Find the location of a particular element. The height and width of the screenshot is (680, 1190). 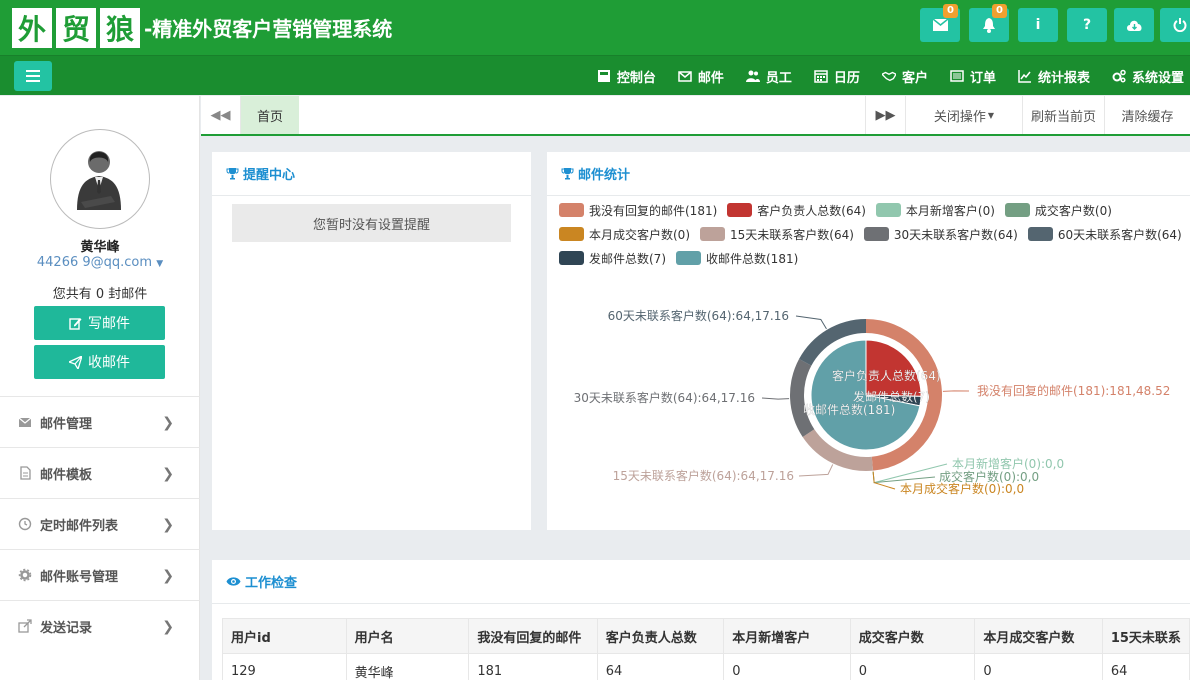

cloud-button is located at coordinates (1134, 25).